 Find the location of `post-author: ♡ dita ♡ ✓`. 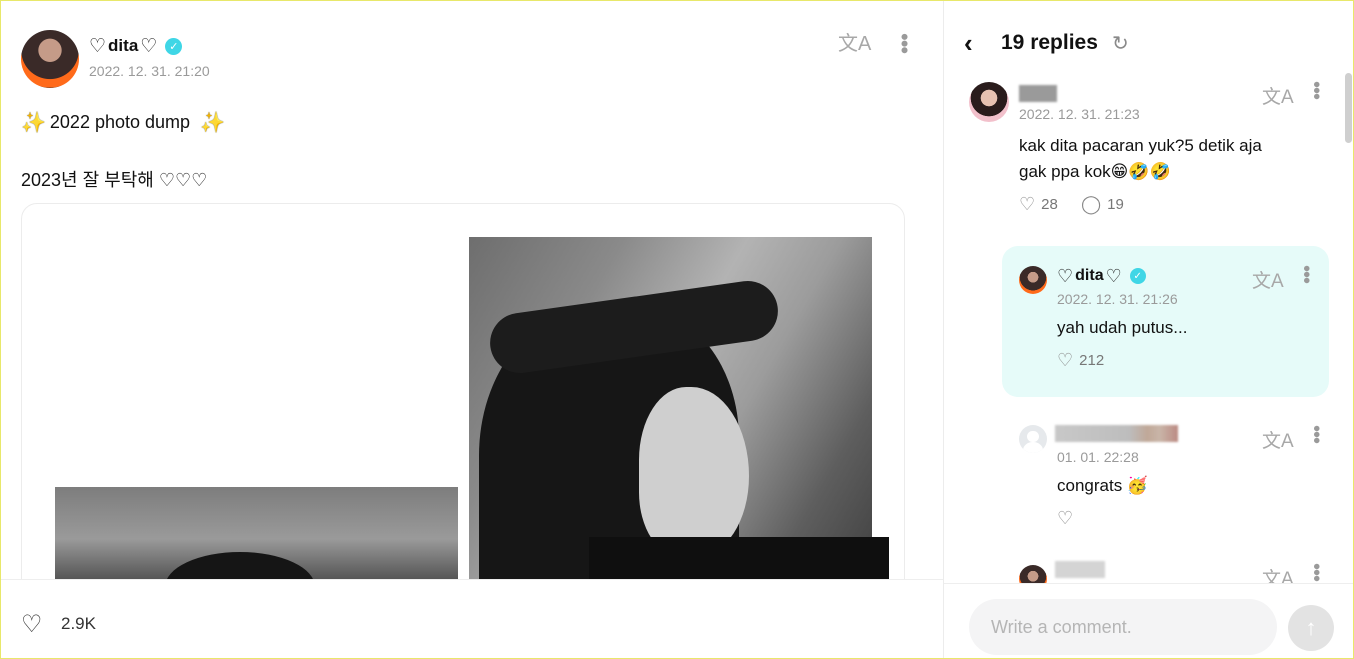

post-author: ♡ dita ♡ ✓ is located at coordinates (136, 46).